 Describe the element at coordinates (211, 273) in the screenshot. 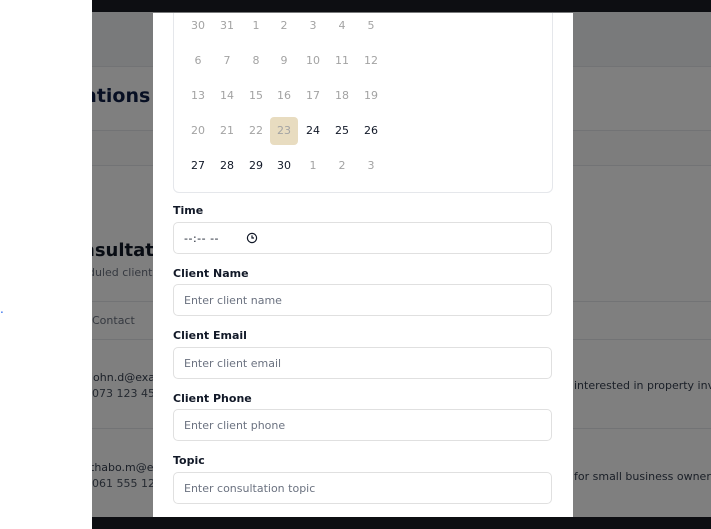

I see `client-name-label: Client Name` at that location.